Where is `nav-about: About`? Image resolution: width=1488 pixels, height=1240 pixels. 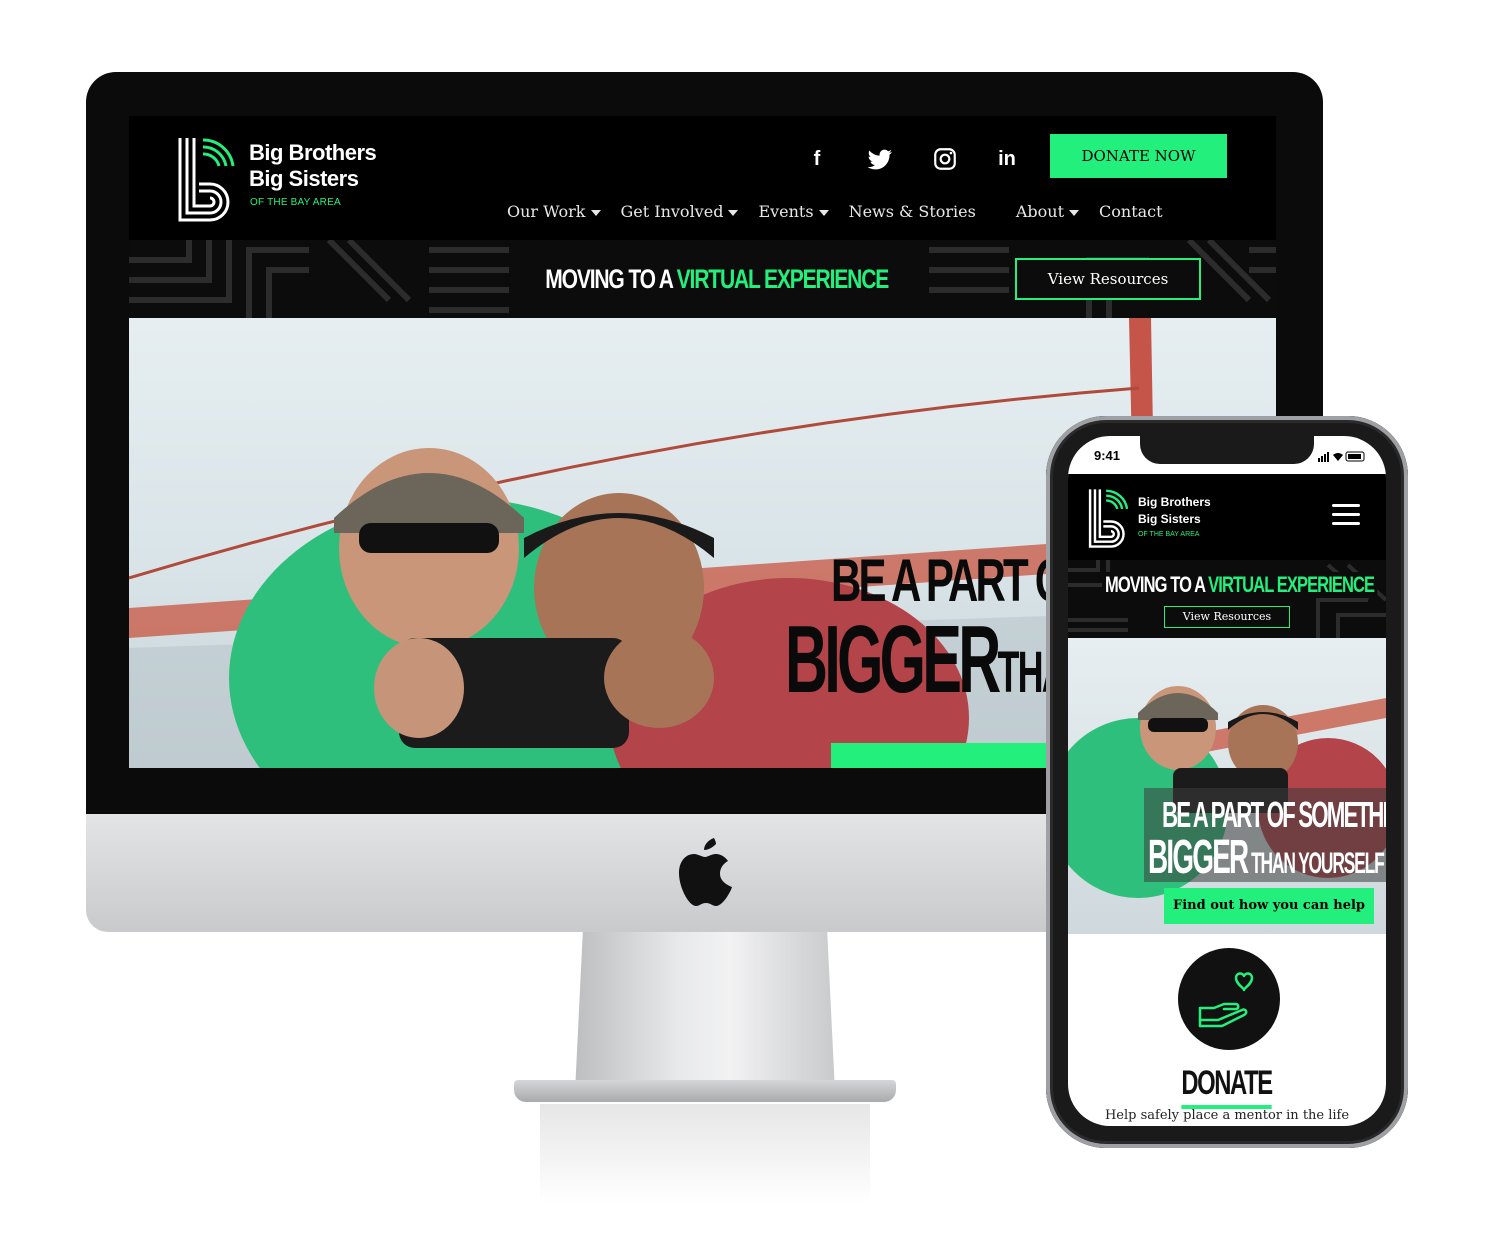
nav-about: About is located at coordinates (1047, 212).